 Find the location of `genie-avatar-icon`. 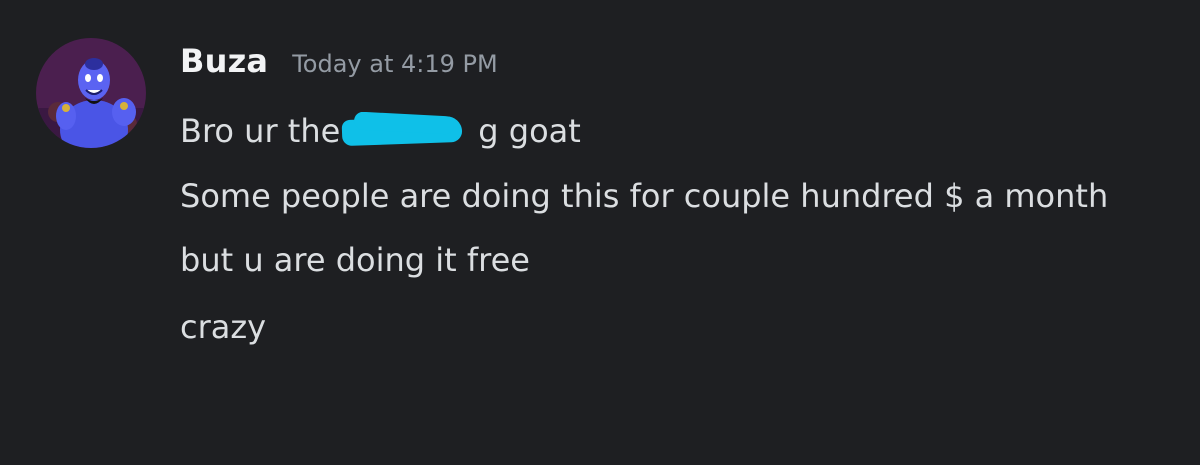

genie-avatar-icon is located at coordinates (91, 93).